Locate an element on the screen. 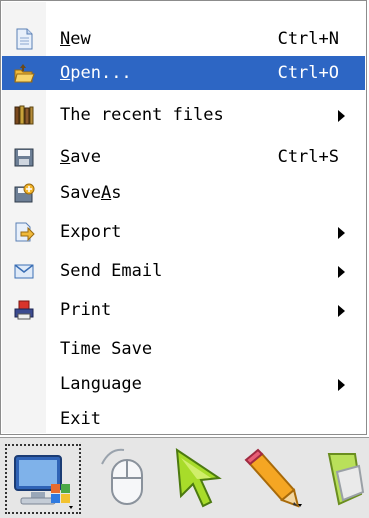 The image size is (369, 518). computer-tool-button is located at coordinates (43, 479).